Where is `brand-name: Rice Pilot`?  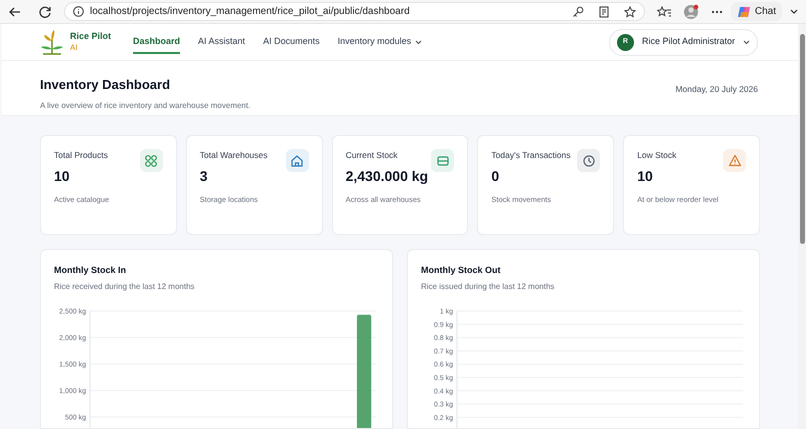
brand-name: Rice Pilot is located at coordinates (91, 36).